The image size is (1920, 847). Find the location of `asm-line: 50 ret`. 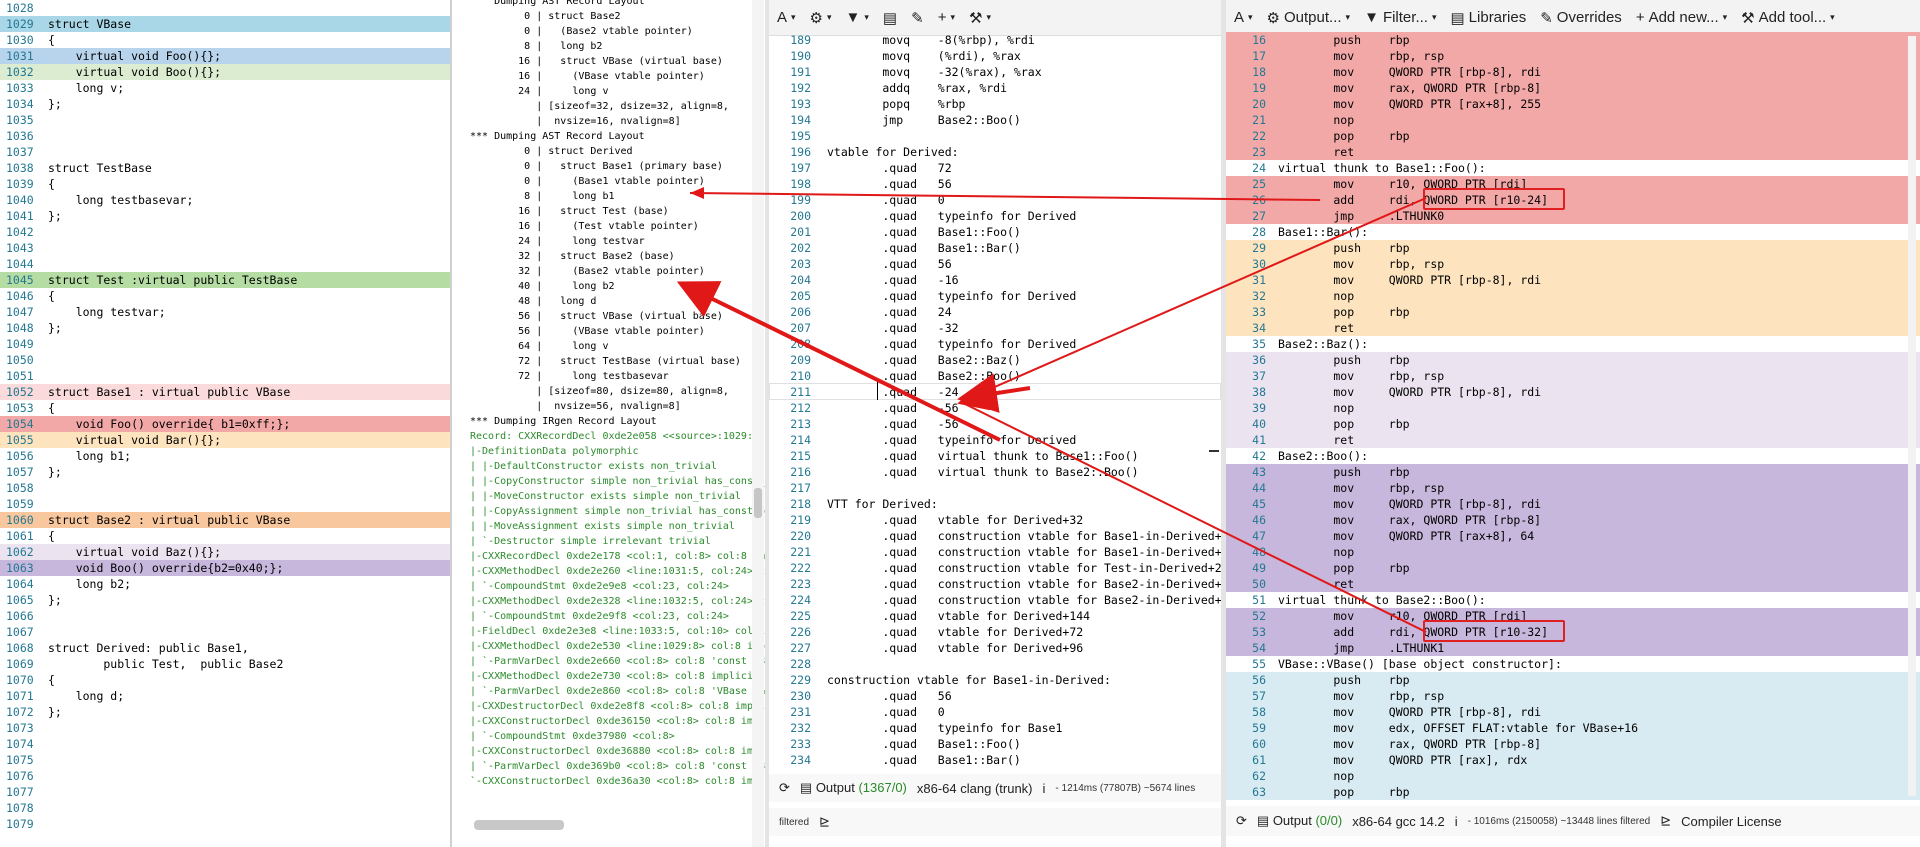

asm-line: 50 ret is located at coordinates (1573, 584).